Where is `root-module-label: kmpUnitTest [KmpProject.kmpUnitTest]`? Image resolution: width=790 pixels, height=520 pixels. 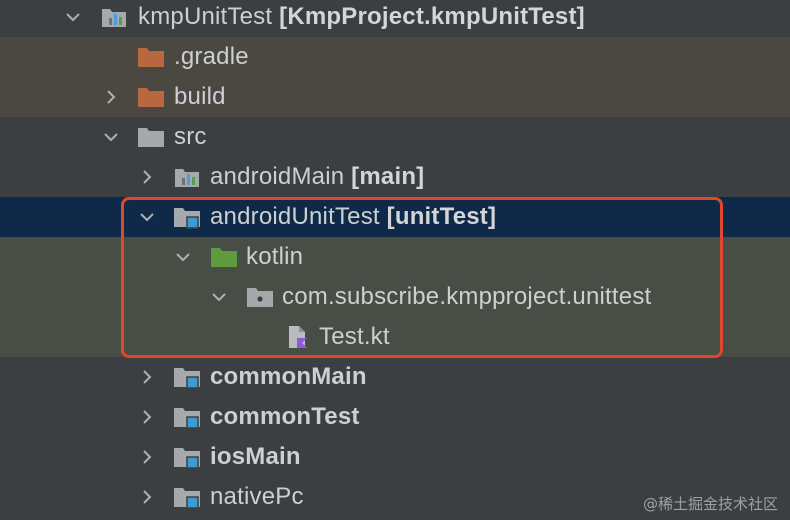 root-module-label: kmpUnitTest [KmpProject.kmpUnitTest] is located at coordinates (361, 18).